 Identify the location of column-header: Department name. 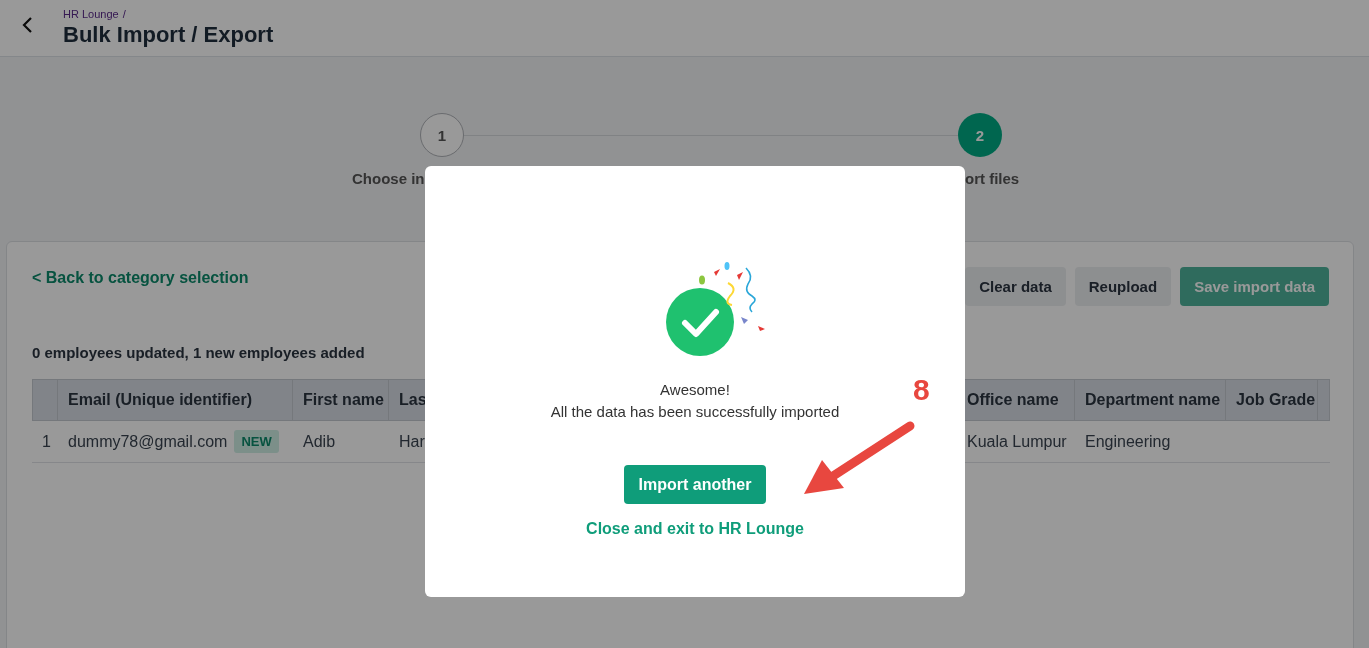
(1153, 400).